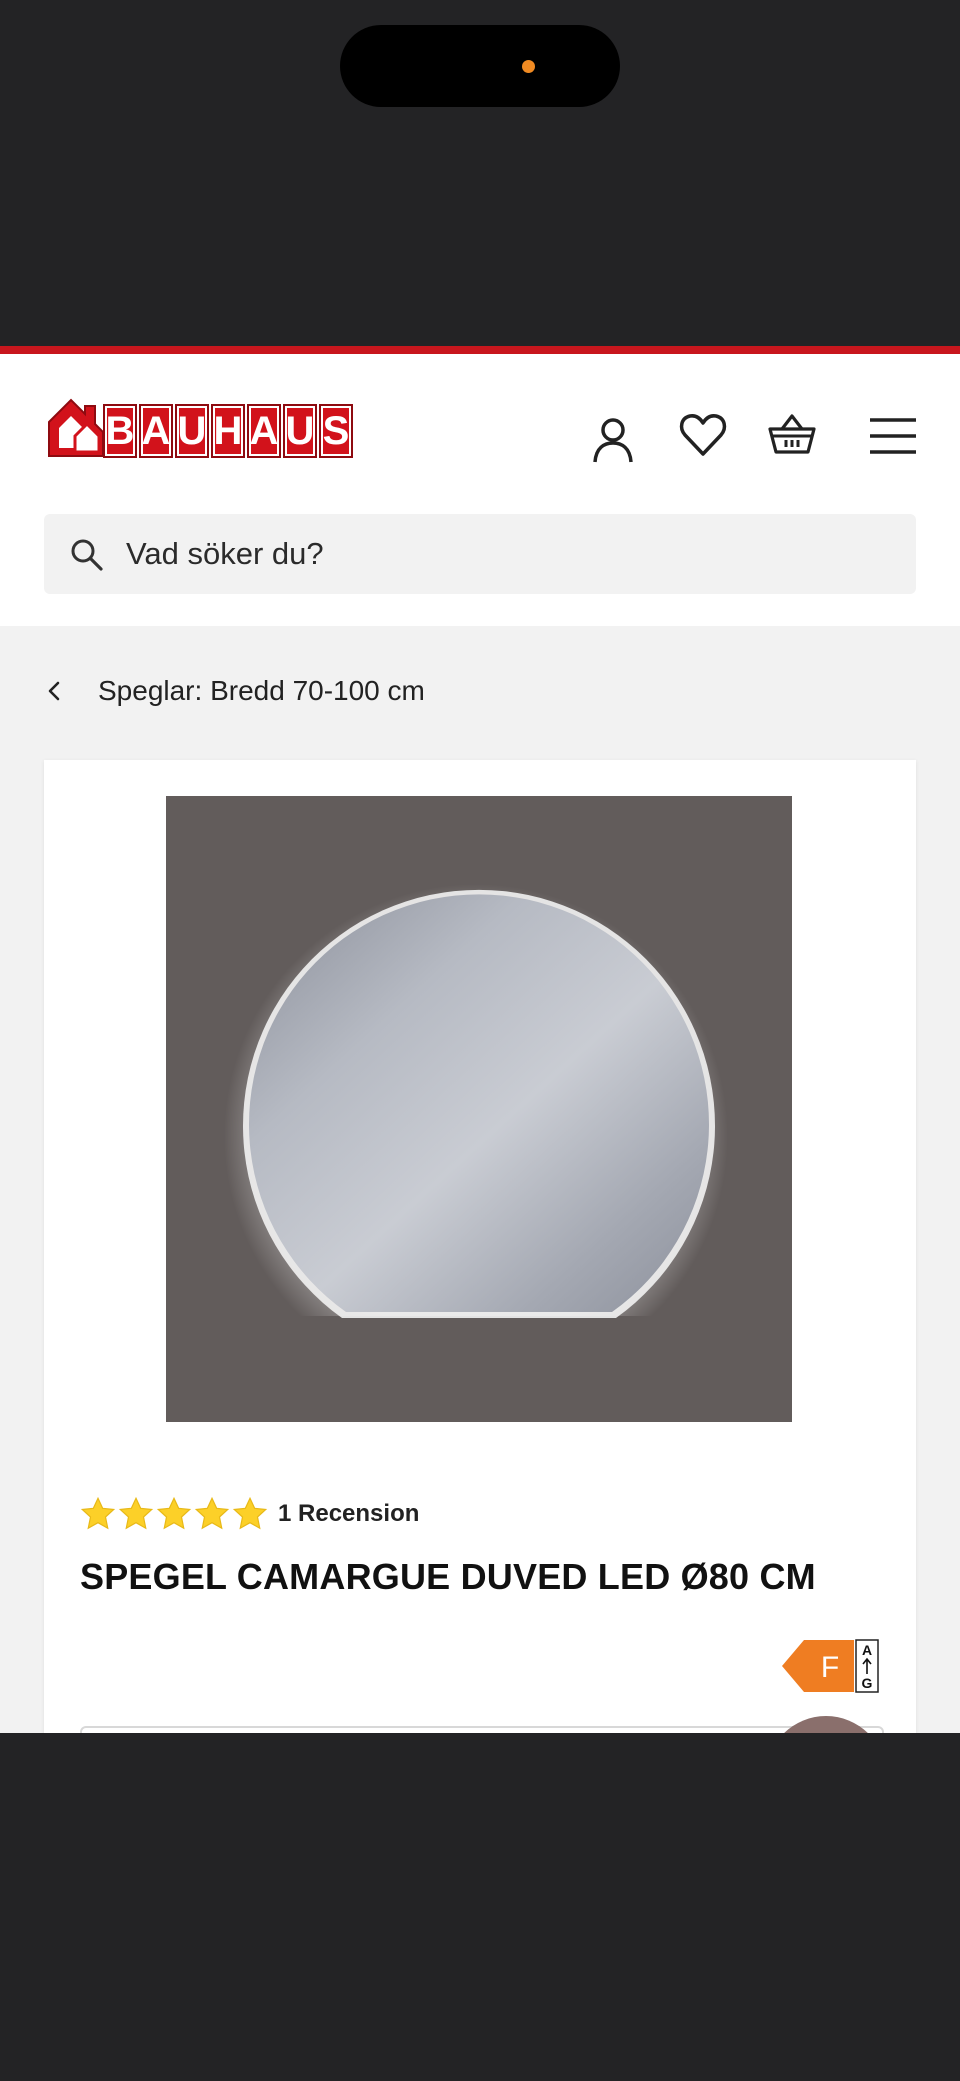  What do you see at coordinates (480, 554) in the screenshot?
I see `search-input: Vad söker du?` at bounding box center [480, 554].